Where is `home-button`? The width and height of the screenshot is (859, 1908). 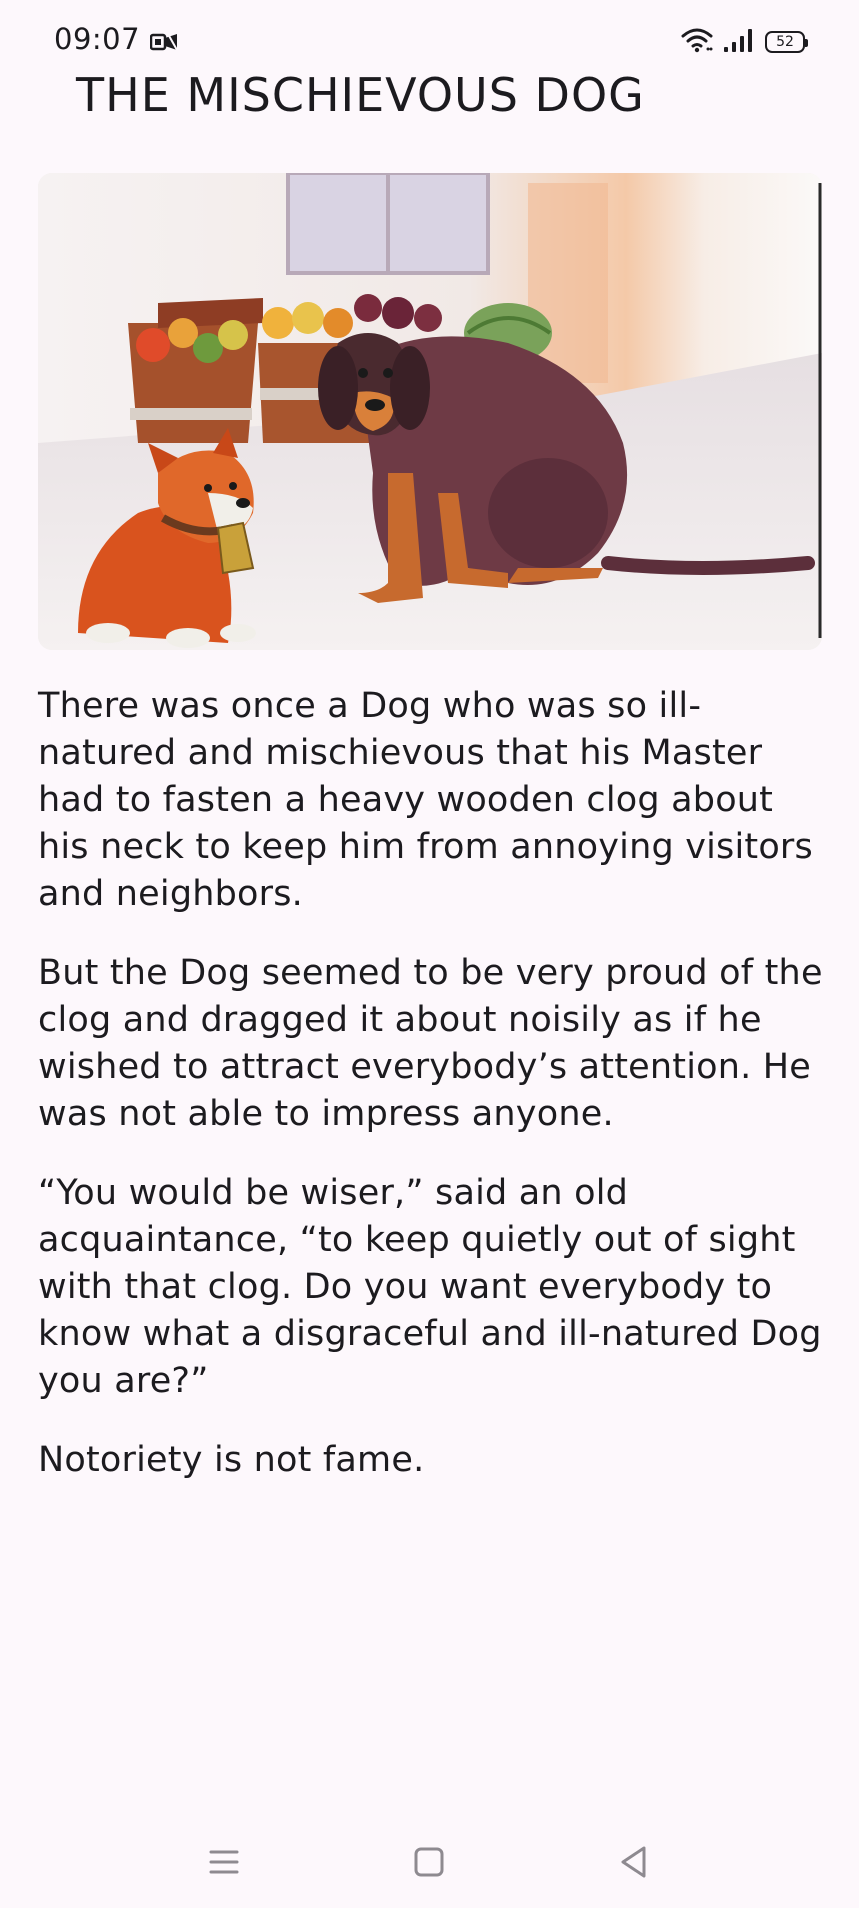
home-button is located at coordinates (429, 1864).